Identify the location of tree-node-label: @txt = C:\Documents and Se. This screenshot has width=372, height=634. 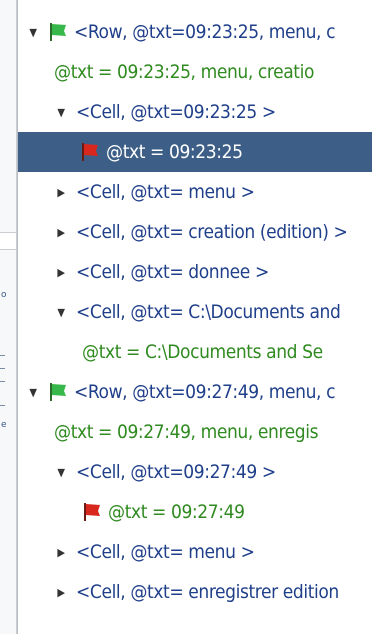
(202, 352).